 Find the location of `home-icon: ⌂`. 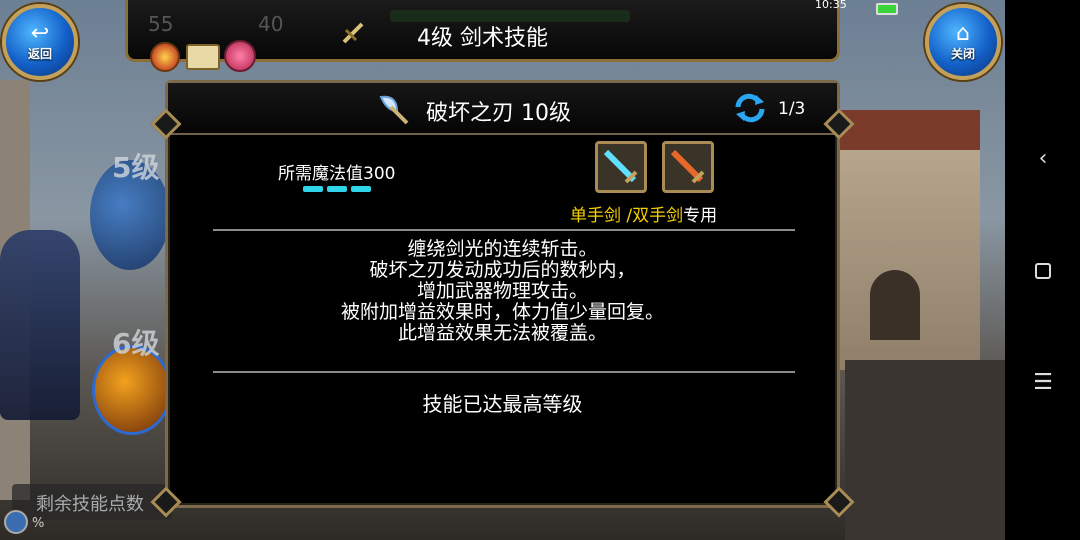

home-icon: ⌂ is located at coordinates (963, 33).